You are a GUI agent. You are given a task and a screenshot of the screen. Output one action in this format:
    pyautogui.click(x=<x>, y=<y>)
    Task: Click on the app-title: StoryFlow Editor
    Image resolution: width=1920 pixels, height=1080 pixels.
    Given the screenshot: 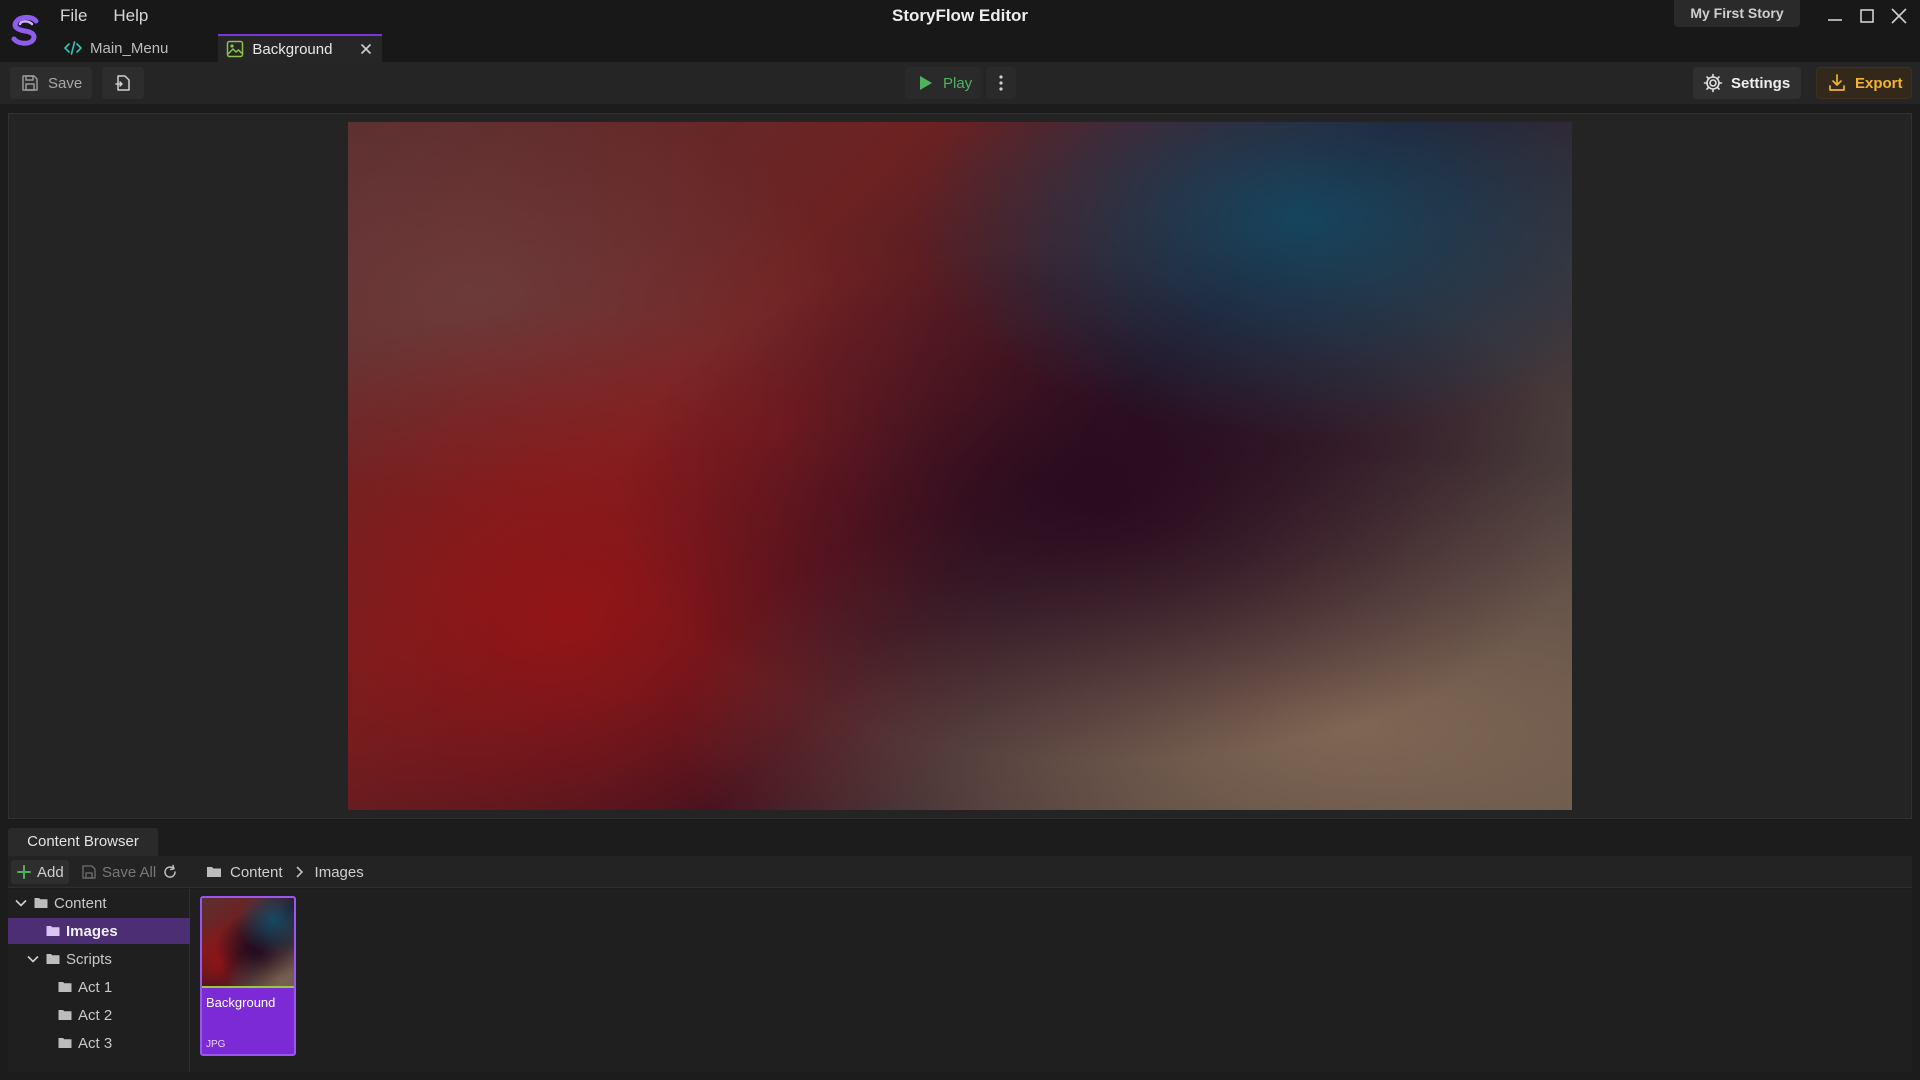 What is the action you would take?
    pyautogui.click(x=960, y=15)
    